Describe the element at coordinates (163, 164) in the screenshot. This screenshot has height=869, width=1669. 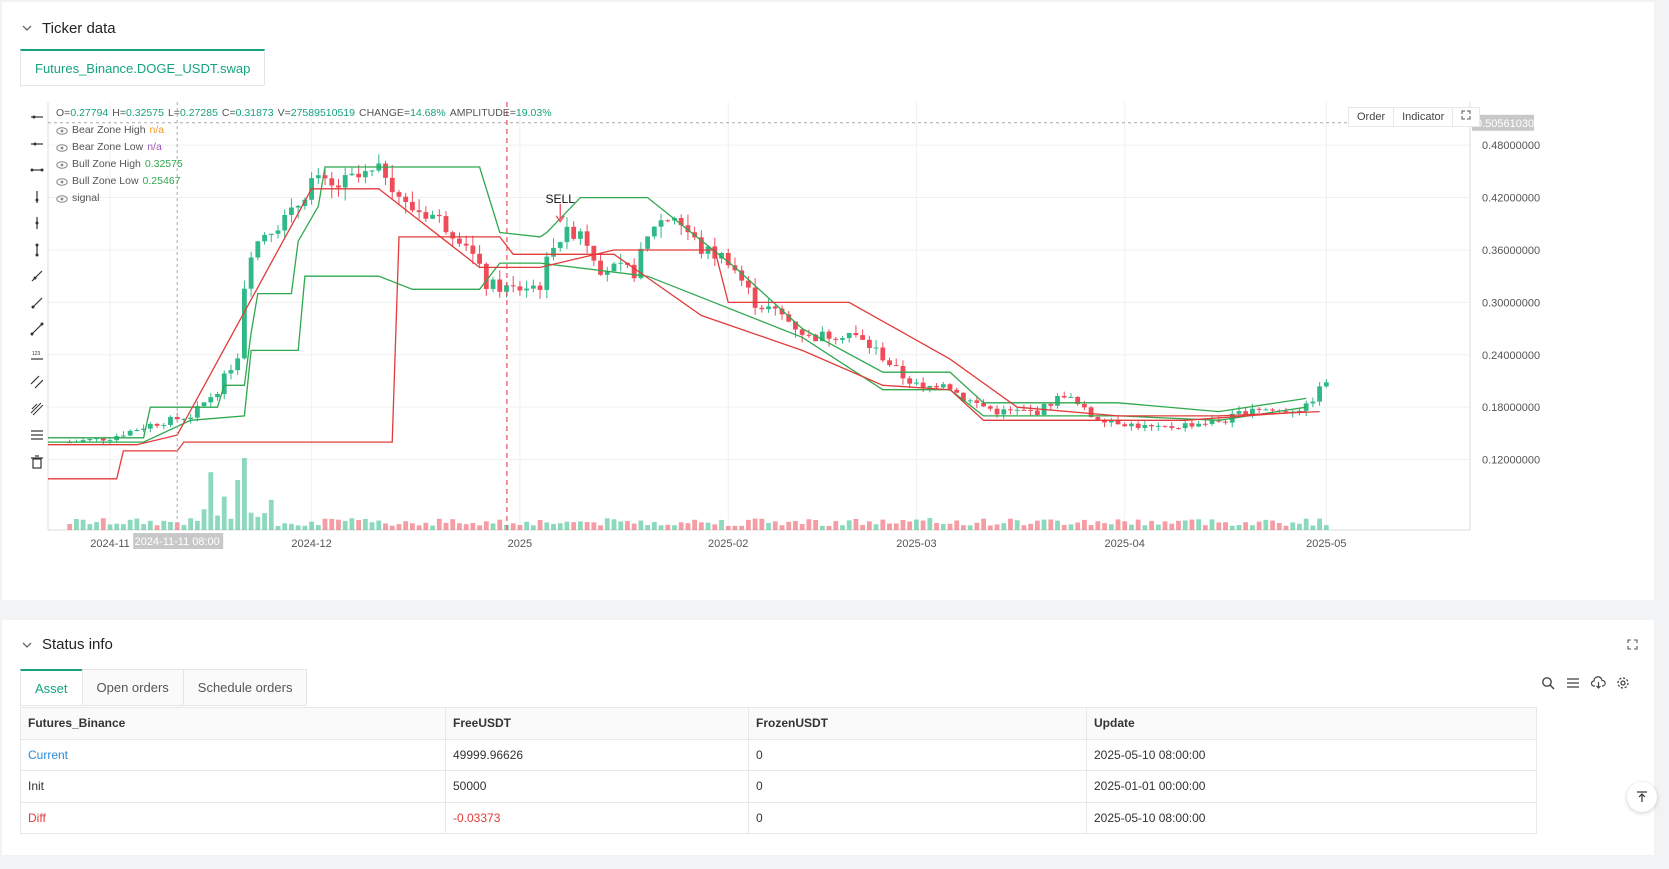
I see `legend-value: 0.32575` at that location.